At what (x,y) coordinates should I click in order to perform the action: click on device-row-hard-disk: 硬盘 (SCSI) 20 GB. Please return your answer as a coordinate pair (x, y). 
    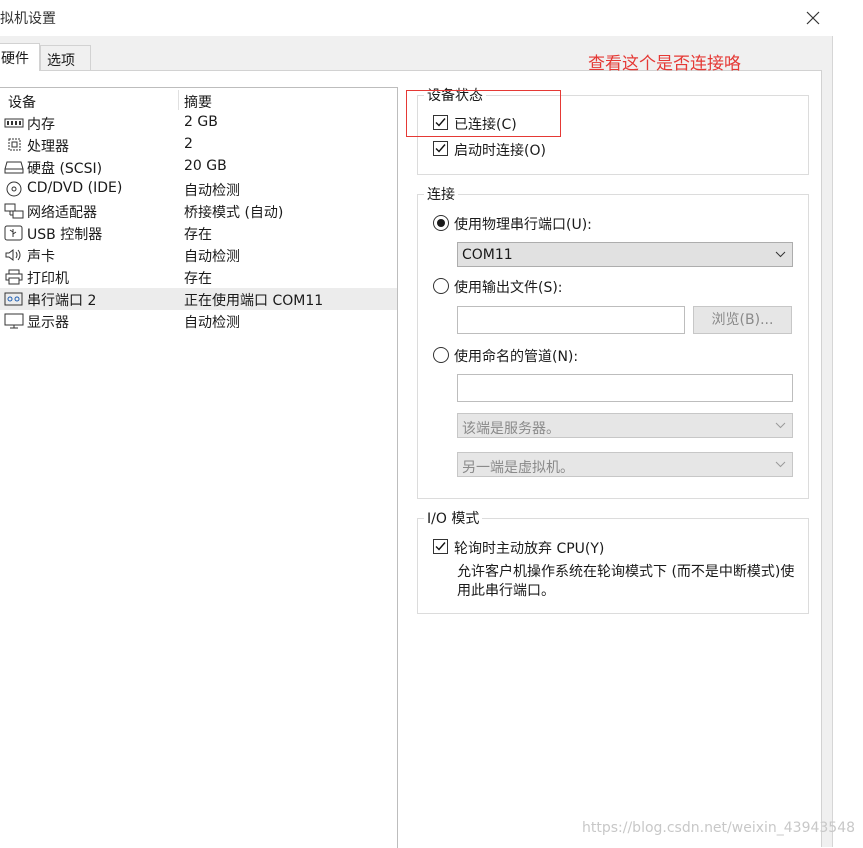
    Looking at the image, I should click on (198, 167).